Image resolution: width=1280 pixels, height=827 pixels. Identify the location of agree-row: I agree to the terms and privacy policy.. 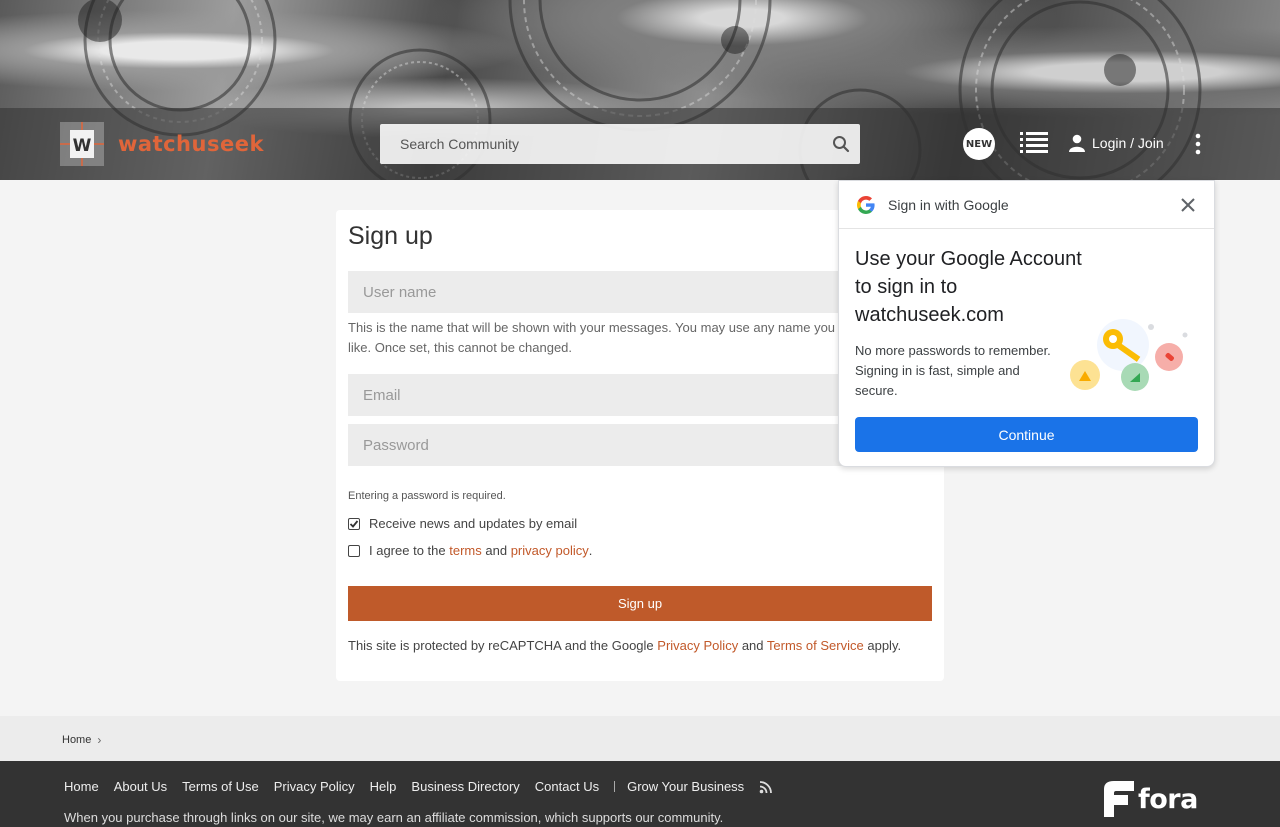
(470, 550).